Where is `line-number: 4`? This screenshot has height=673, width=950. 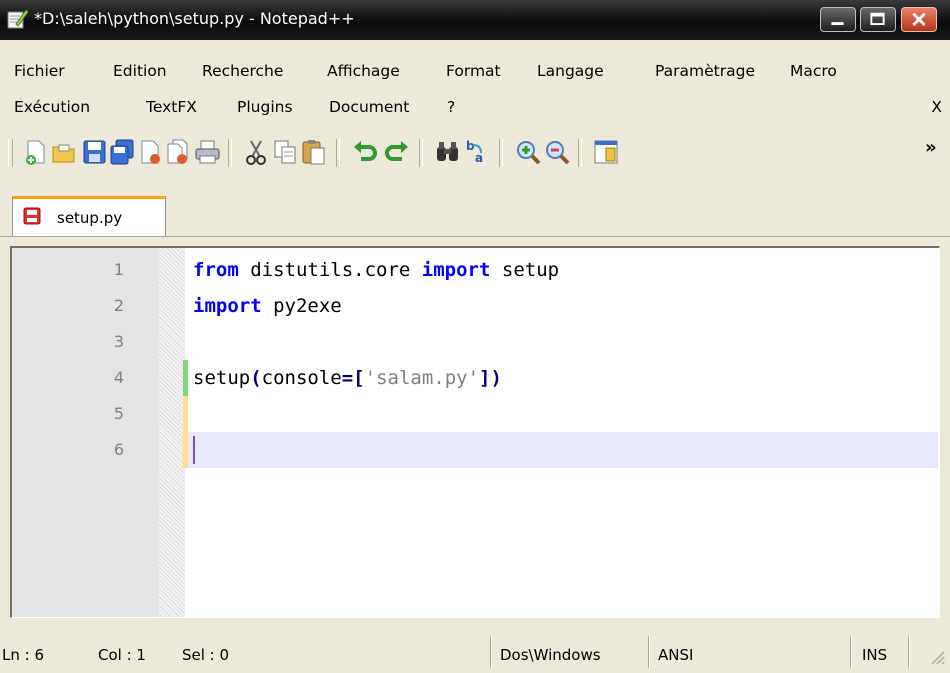 line-number: 4 is located at coordinates (118, 377).